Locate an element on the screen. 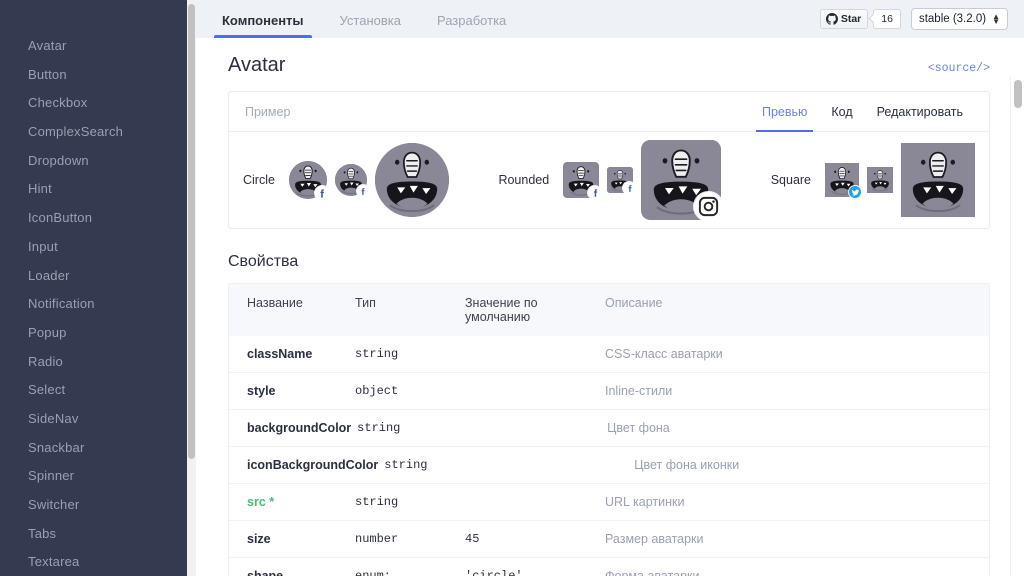 The height and width of the screenshot is (576, 1024). property-name: backgroundColor is located at coordinates (293, 428).